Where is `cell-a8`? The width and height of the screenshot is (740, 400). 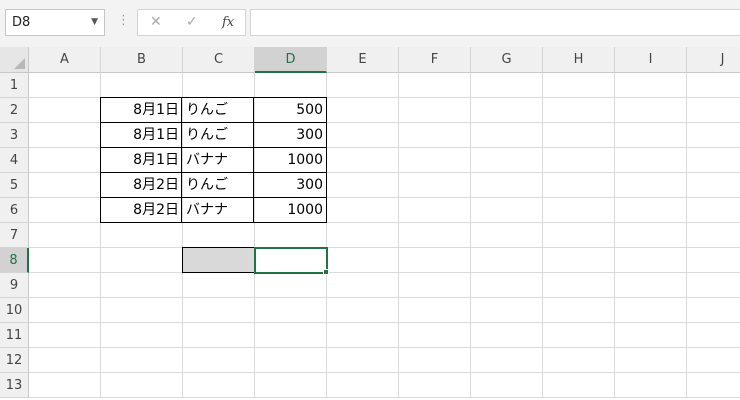 cell-a8 is located at coordinates (65, 260).